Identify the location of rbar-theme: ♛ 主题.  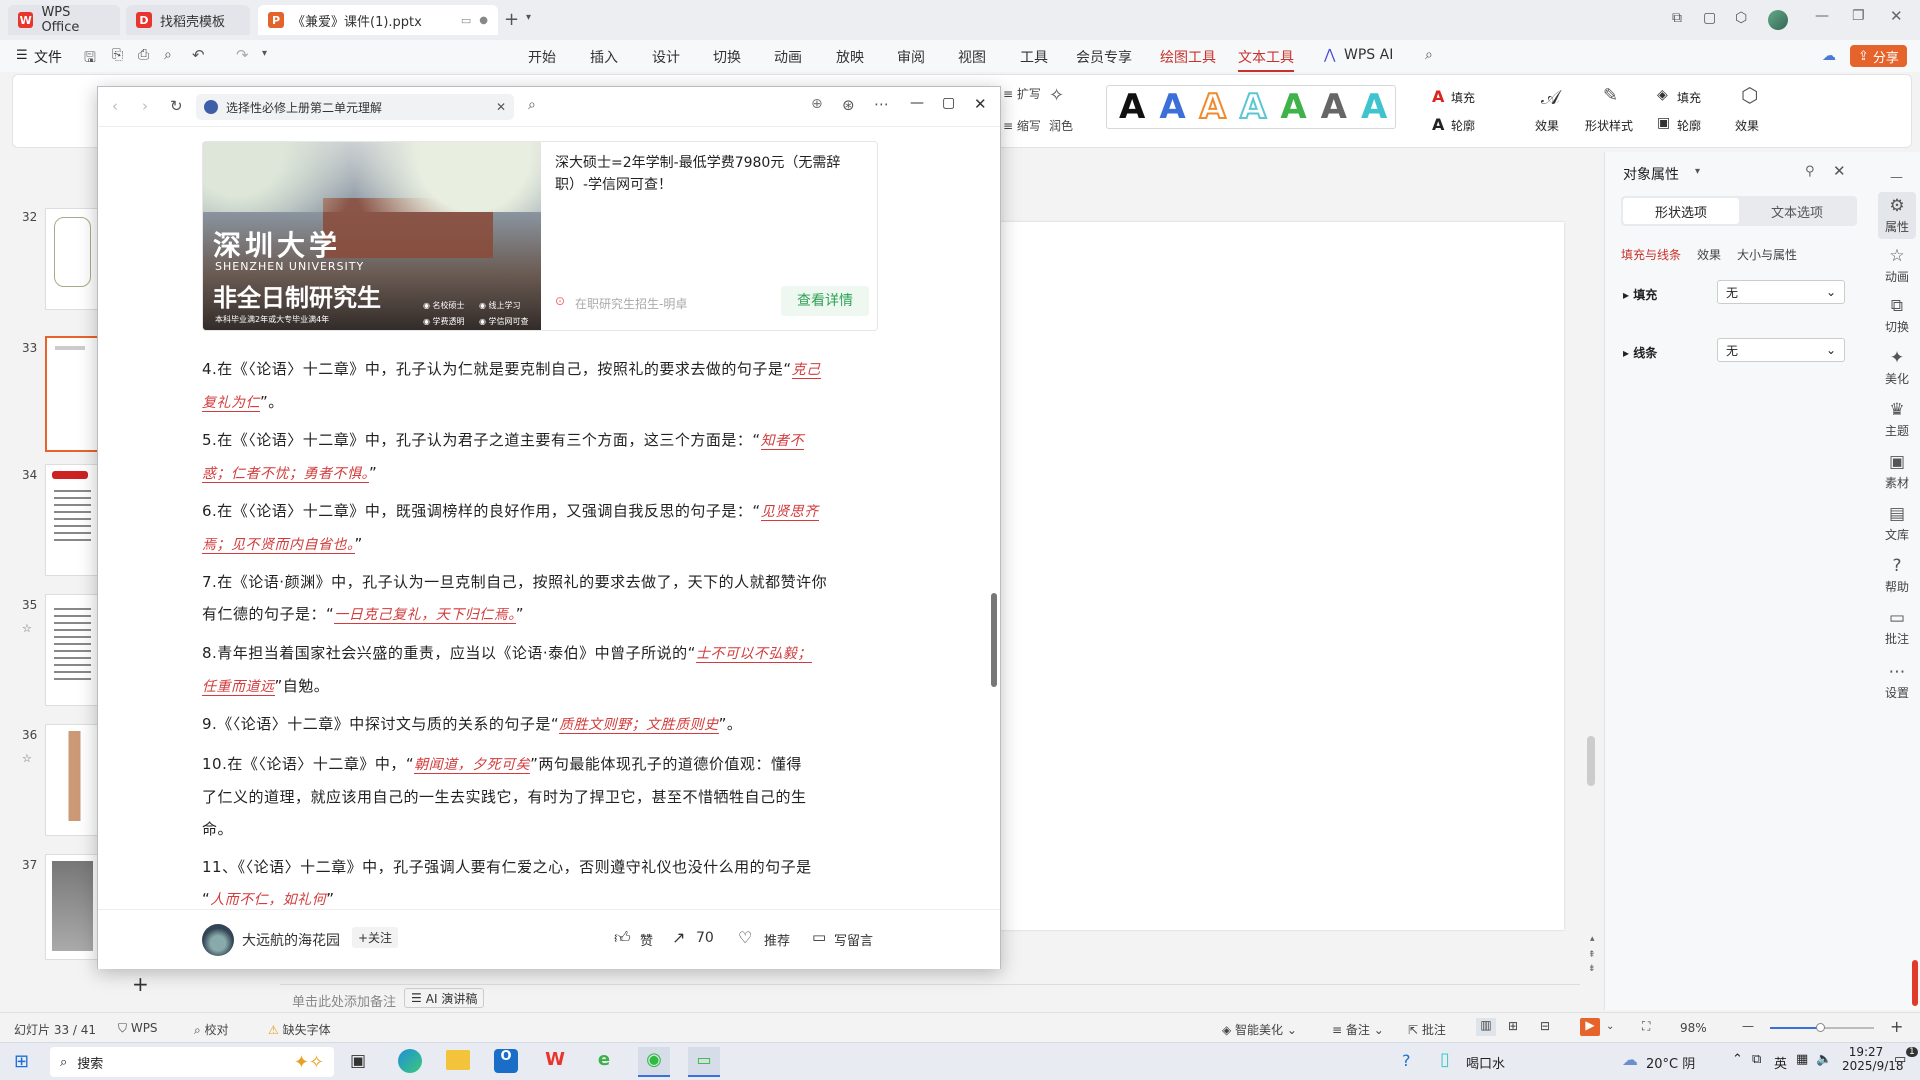
(1897, 419).